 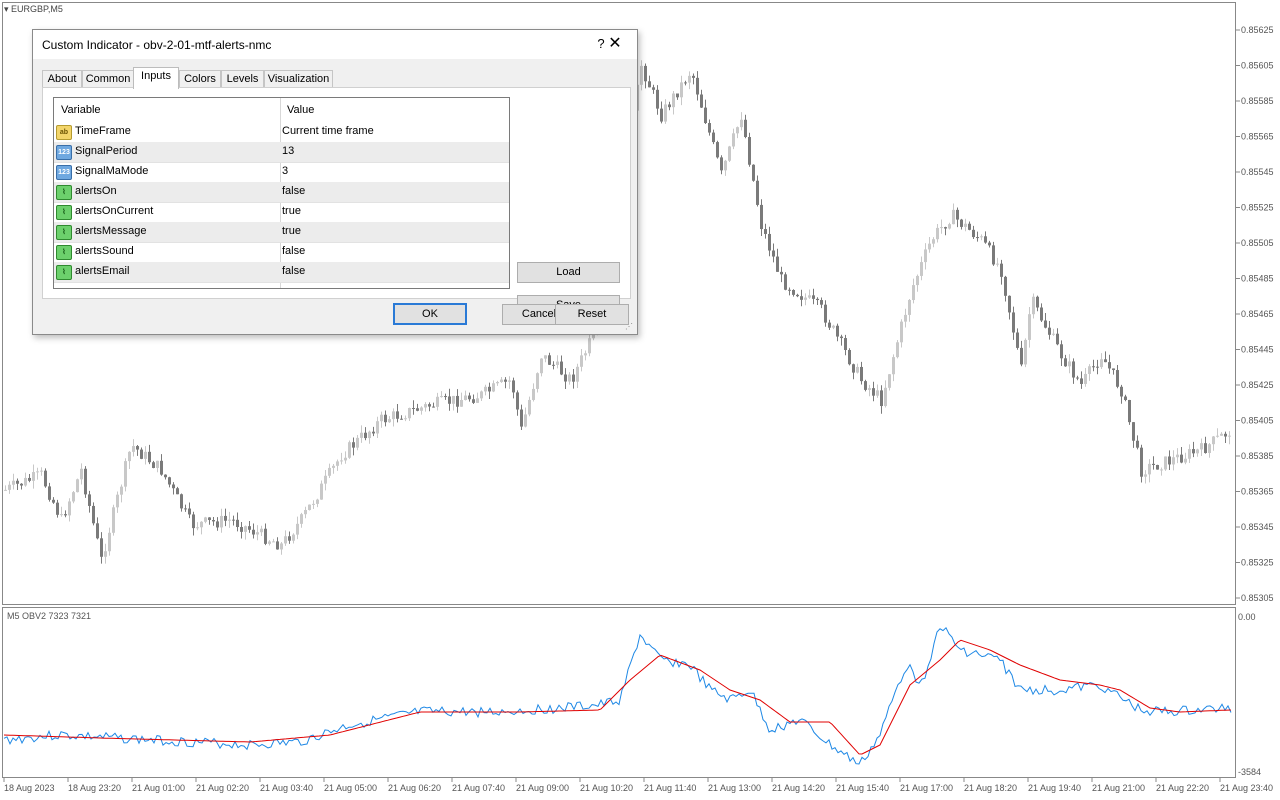 I want to click on indicator-label: M5 OBV2 7323 7321, so click(x=49, y=616).